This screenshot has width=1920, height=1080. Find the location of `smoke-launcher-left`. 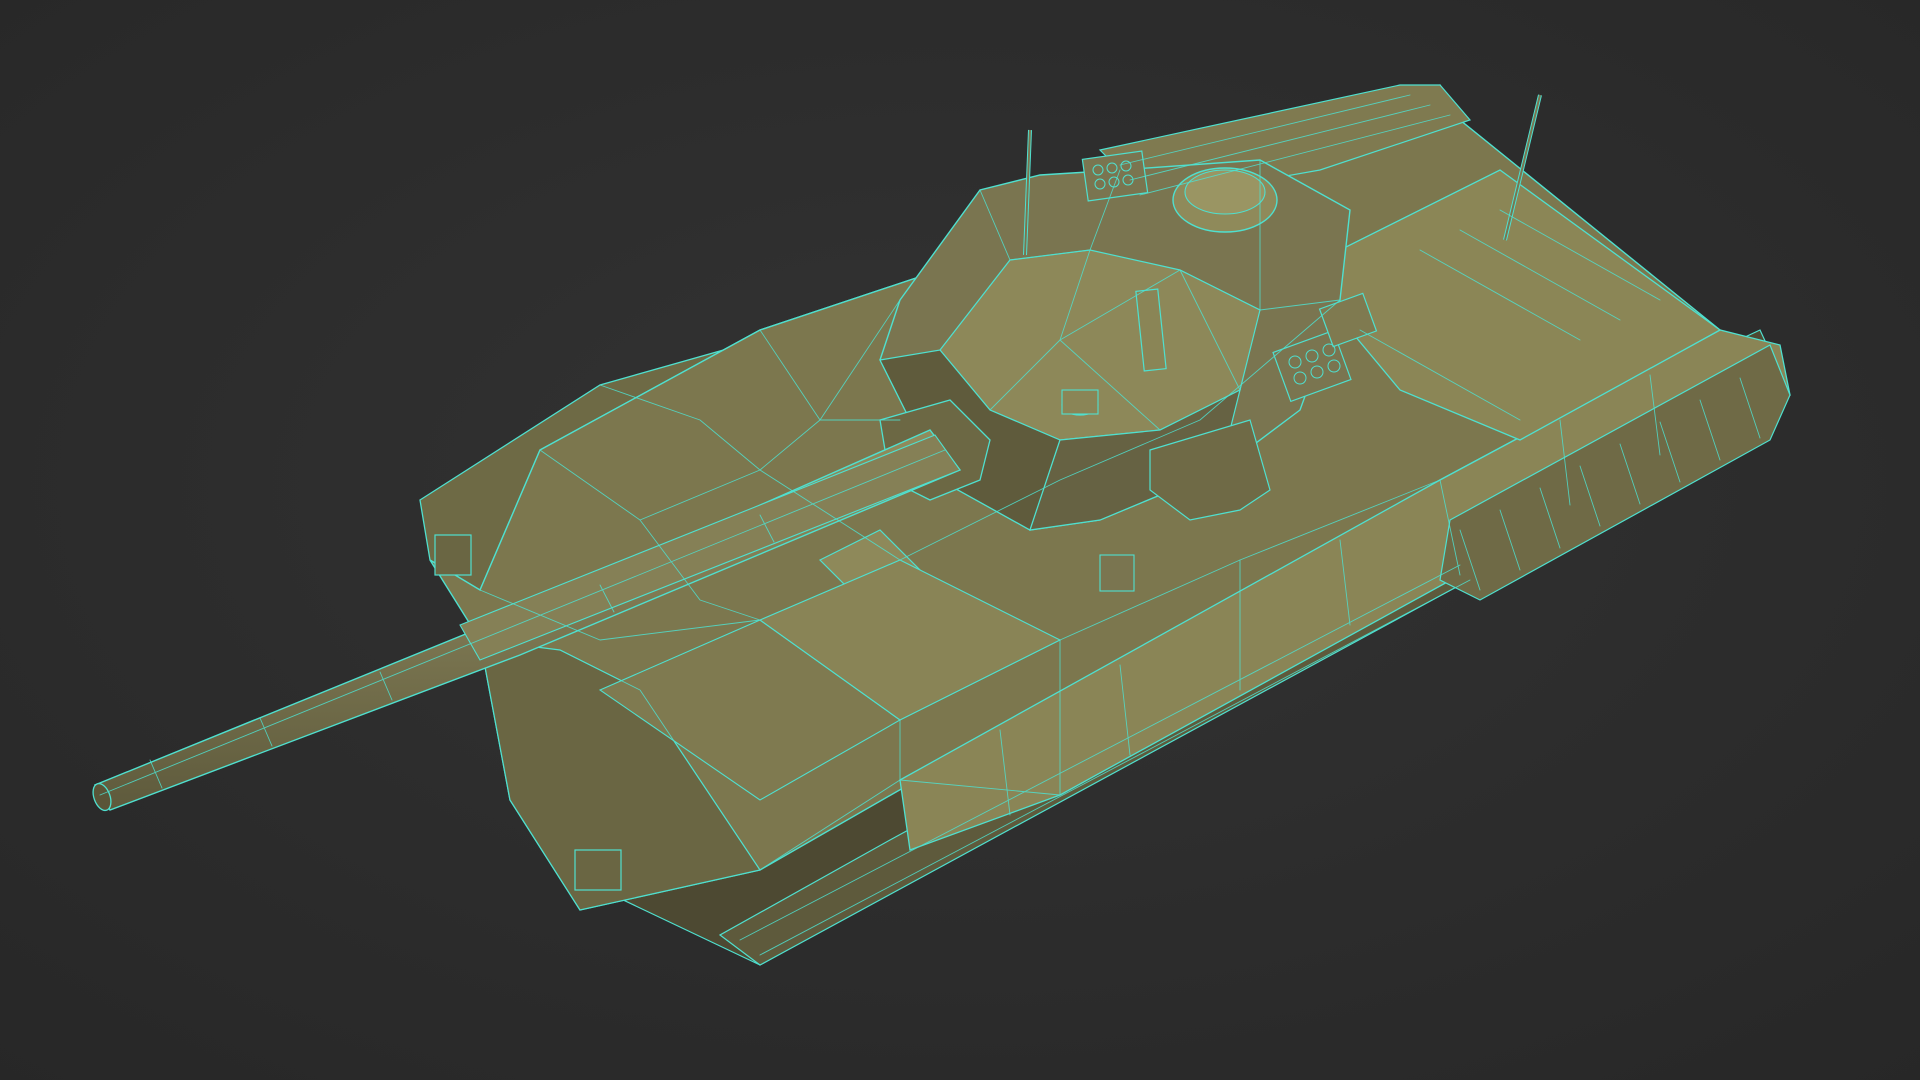

smoke-launcher-left is located at coordinates (1115, 176).